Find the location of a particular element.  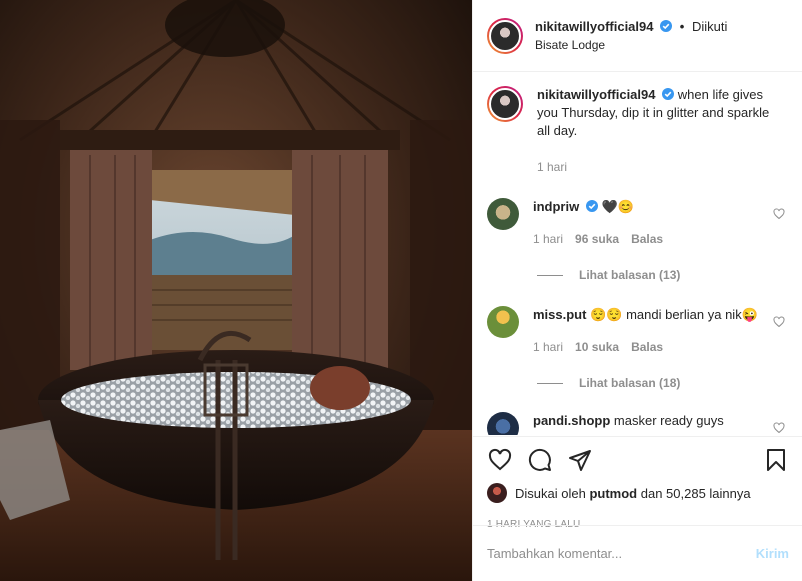

comment-text: 🖤😊 is located at coordinates (617, 206).